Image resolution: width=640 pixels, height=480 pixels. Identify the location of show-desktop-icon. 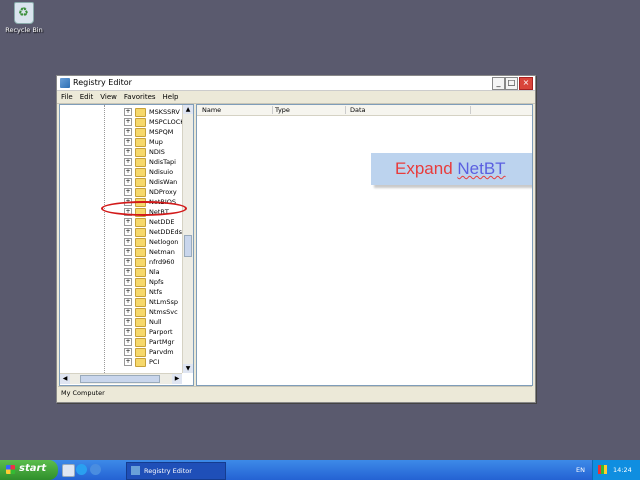
(68, 470).